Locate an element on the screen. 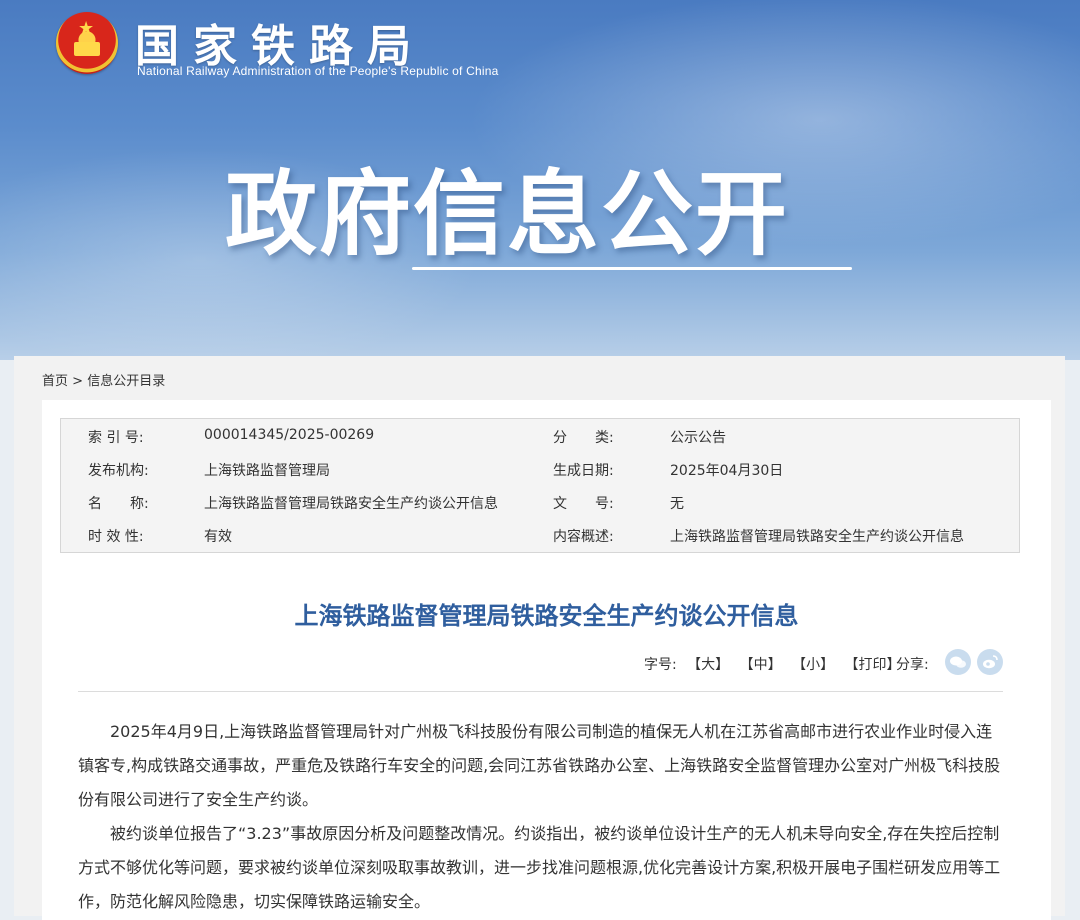 This screenshot has height=920, width=1080. share-label: 分享: is located at coordinates (912, 665).